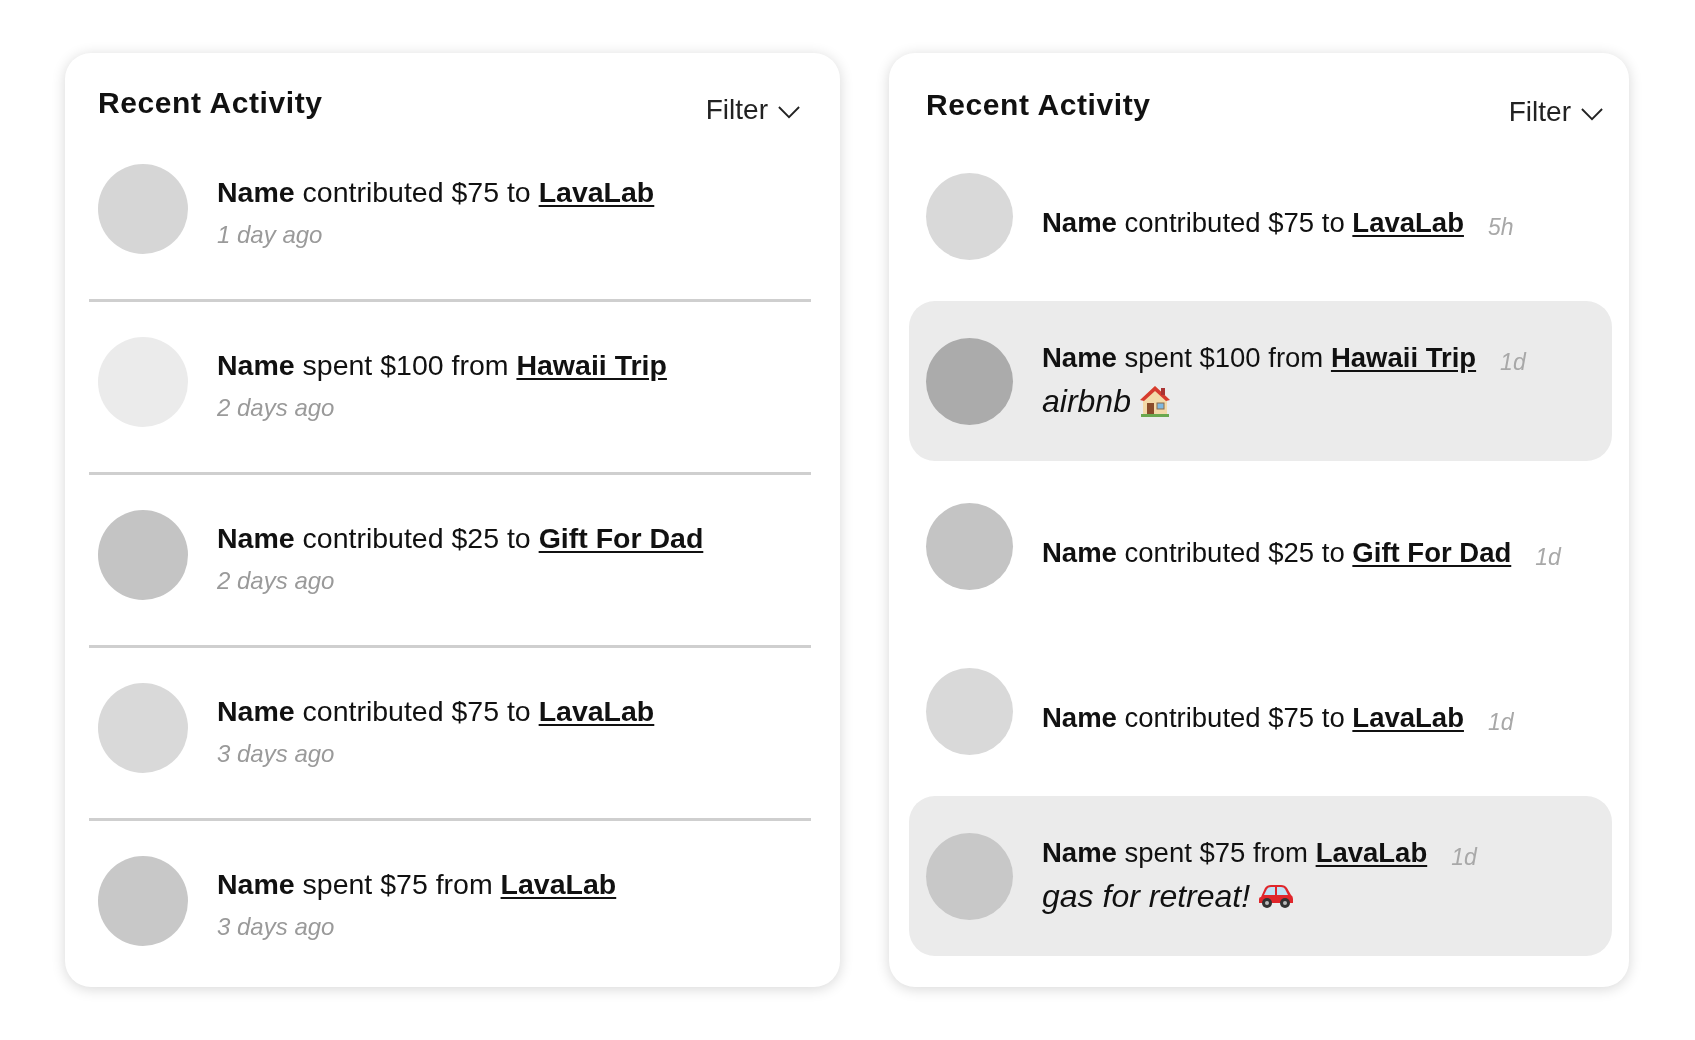 The height and width of the screenshot is (1040, 1695). I want to click on note-text: gas for retreat!, so click(1146, 896).